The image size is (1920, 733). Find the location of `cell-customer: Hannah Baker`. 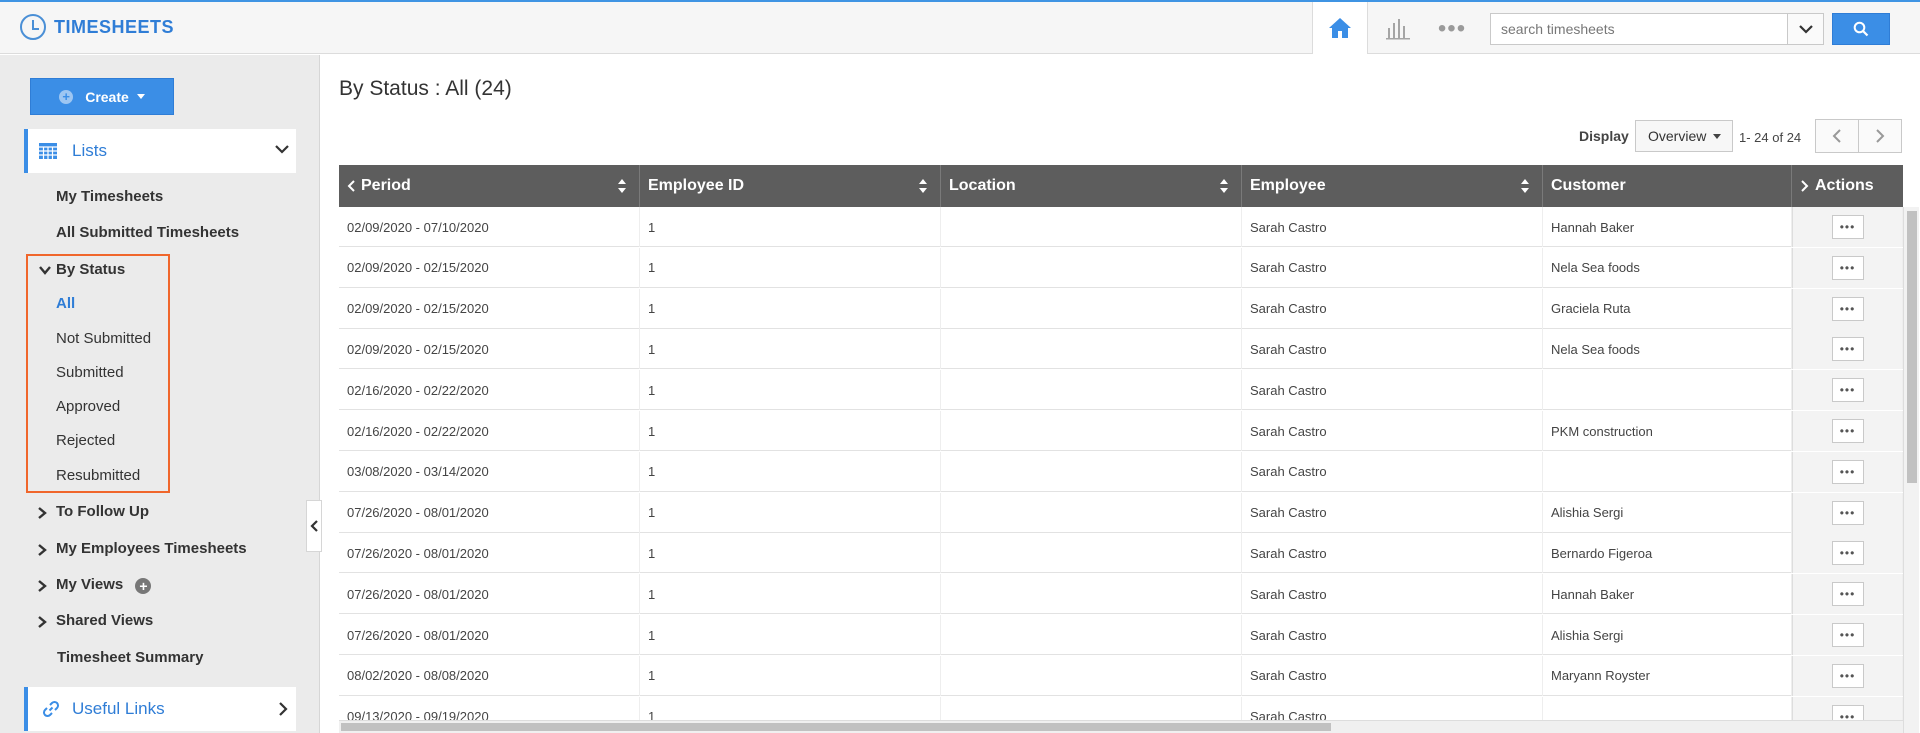

cell-customer: Hannah Baker is located at coordinates (1667, 227).